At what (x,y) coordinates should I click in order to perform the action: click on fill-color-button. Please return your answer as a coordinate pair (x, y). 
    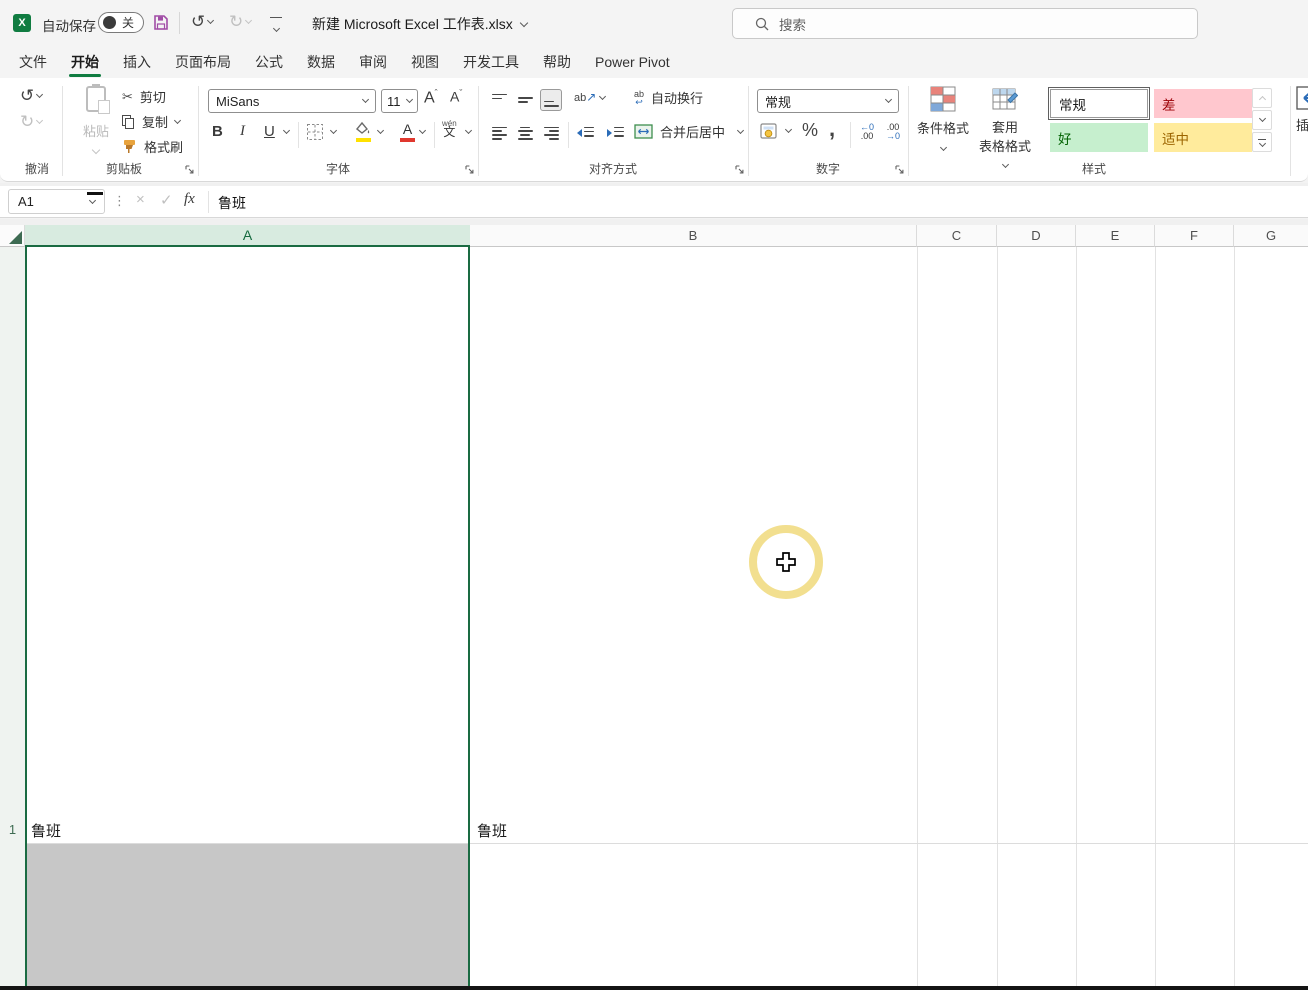
    Looking at the image, I should click on (363, 132).